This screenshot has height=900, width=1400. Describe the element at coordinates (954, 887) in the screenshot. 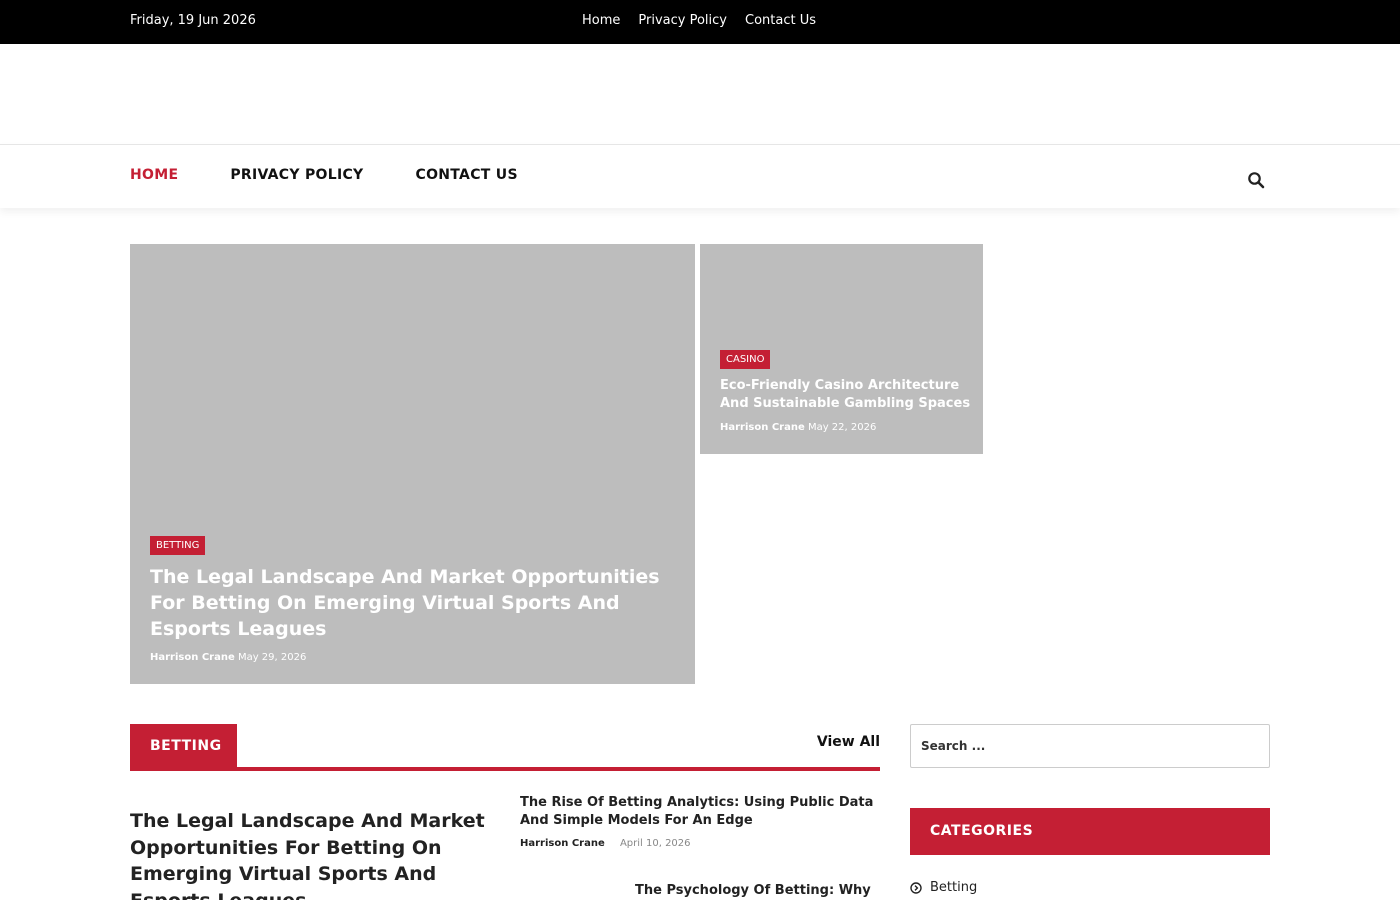

I see `category-label: Betting` at that location.